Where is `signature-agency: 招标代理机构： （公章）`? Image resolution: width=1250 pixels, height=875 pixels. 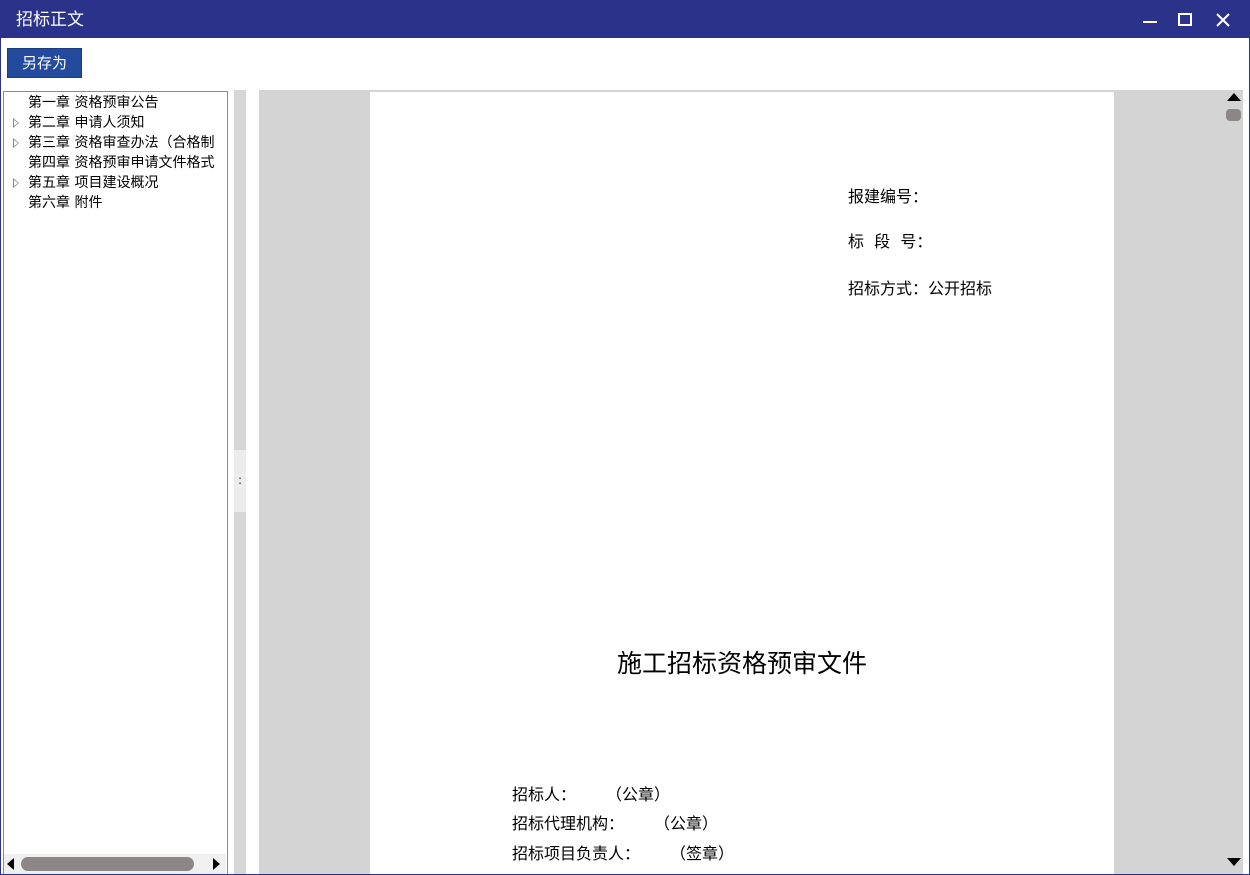 signature-agency: 招标代理机构： （公章） is located at coordinates (615, 824).